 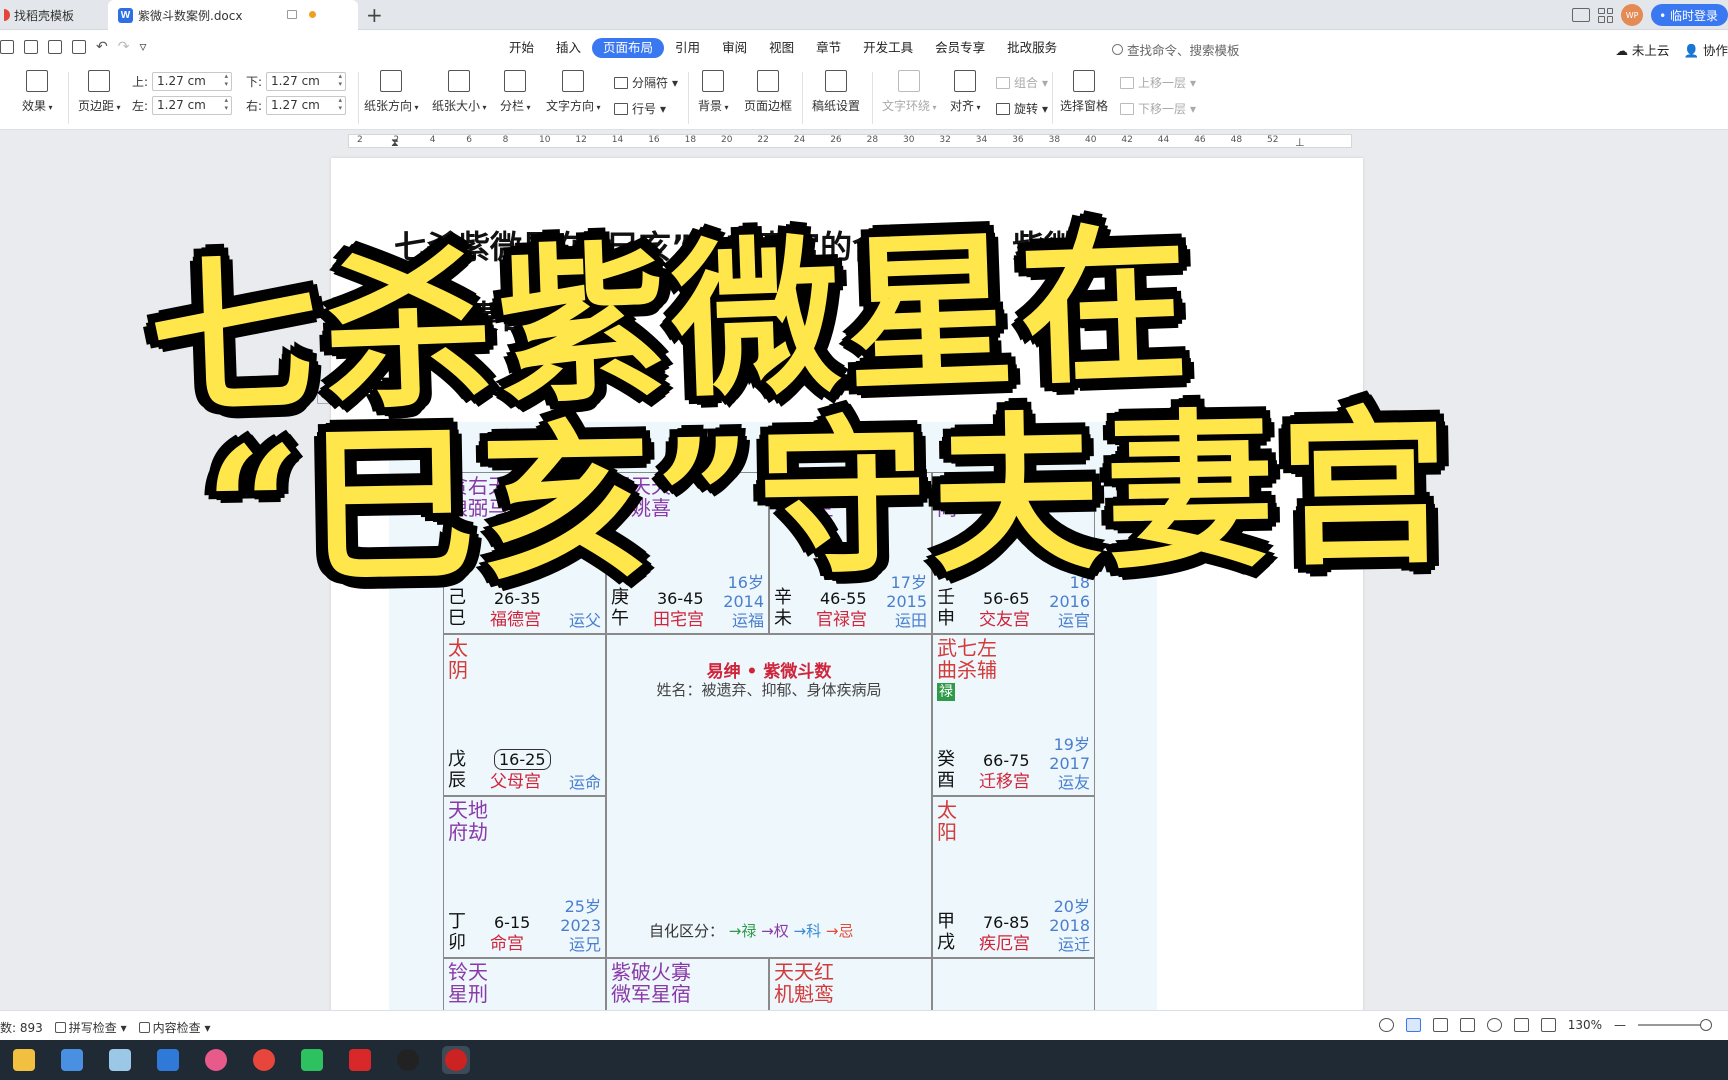 What do you see at coordinates (909, 92) in the screenshot?
I see `text-wrap-button: 文字环绕` at bounding box center [909, 92].